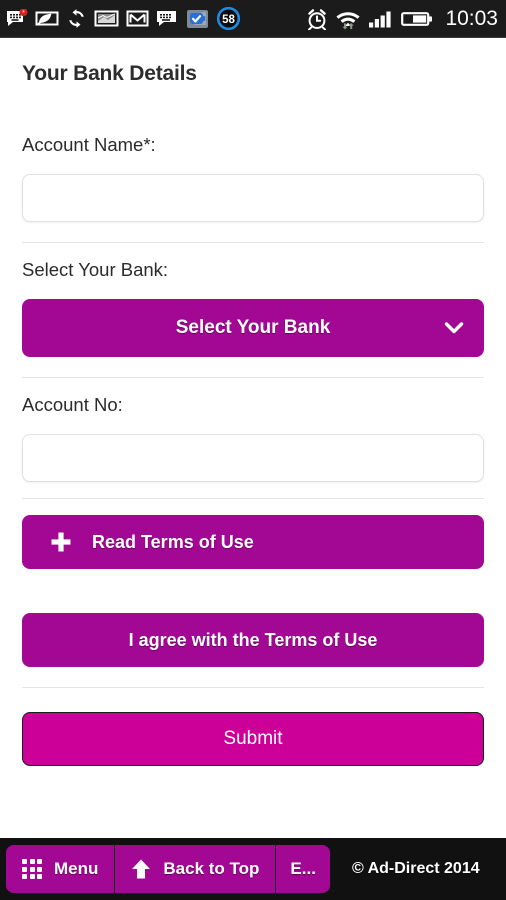  I want to click on svg-text: 58, so click(228, 20).